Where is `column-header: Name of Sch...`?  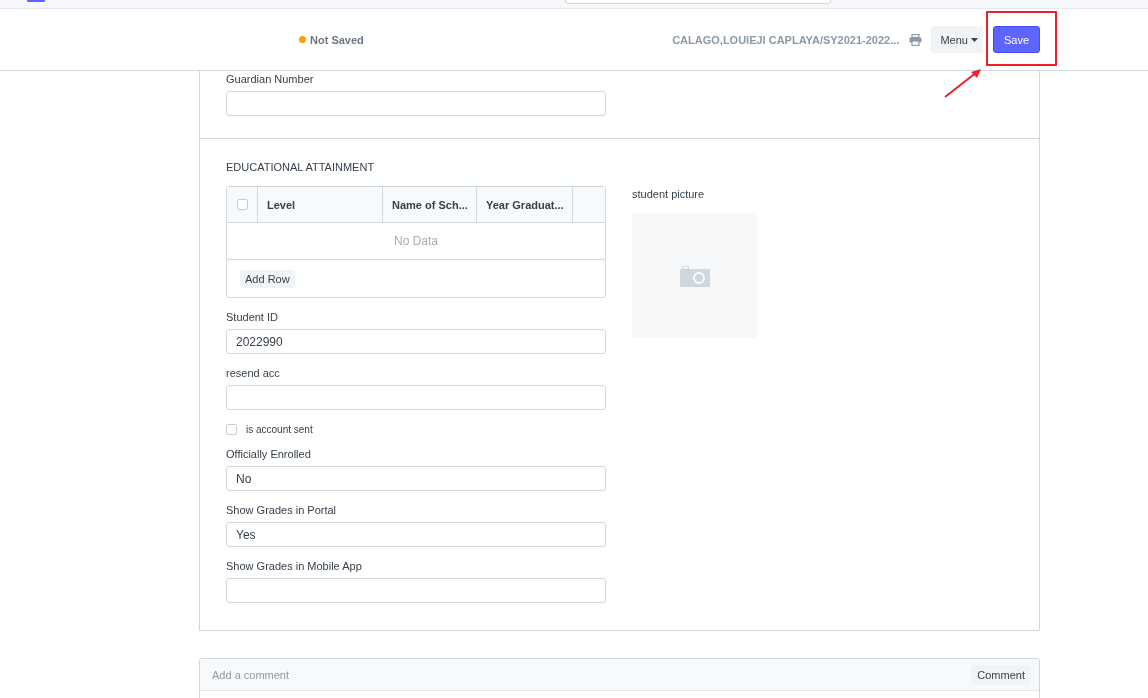
column-header: Name of Sch... is located at coordinates (430, 204).